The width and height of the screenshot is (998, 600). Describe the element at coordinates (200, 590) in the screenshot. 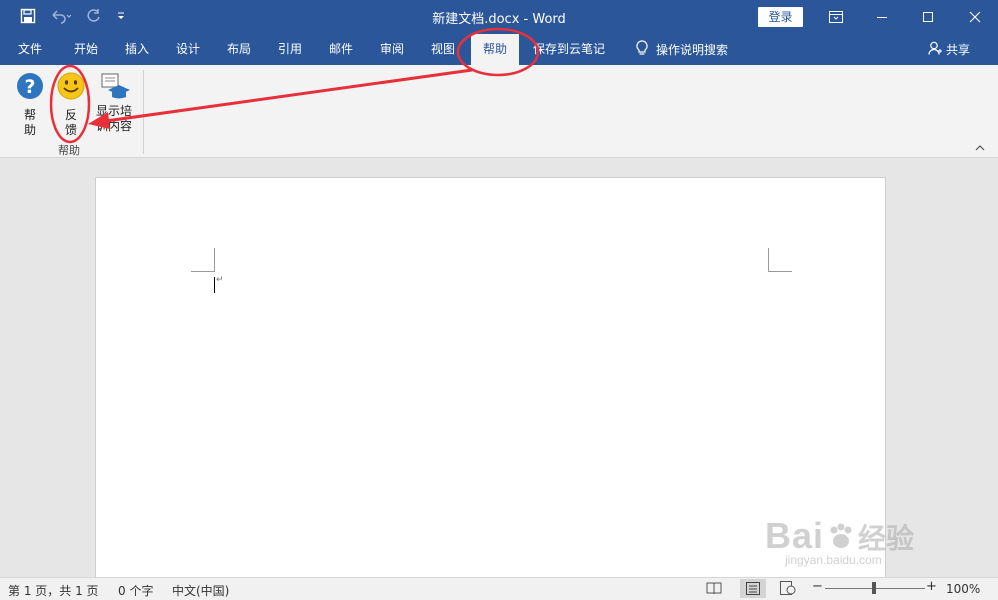

I see `language-indicator: 中文(中国)` at that location.